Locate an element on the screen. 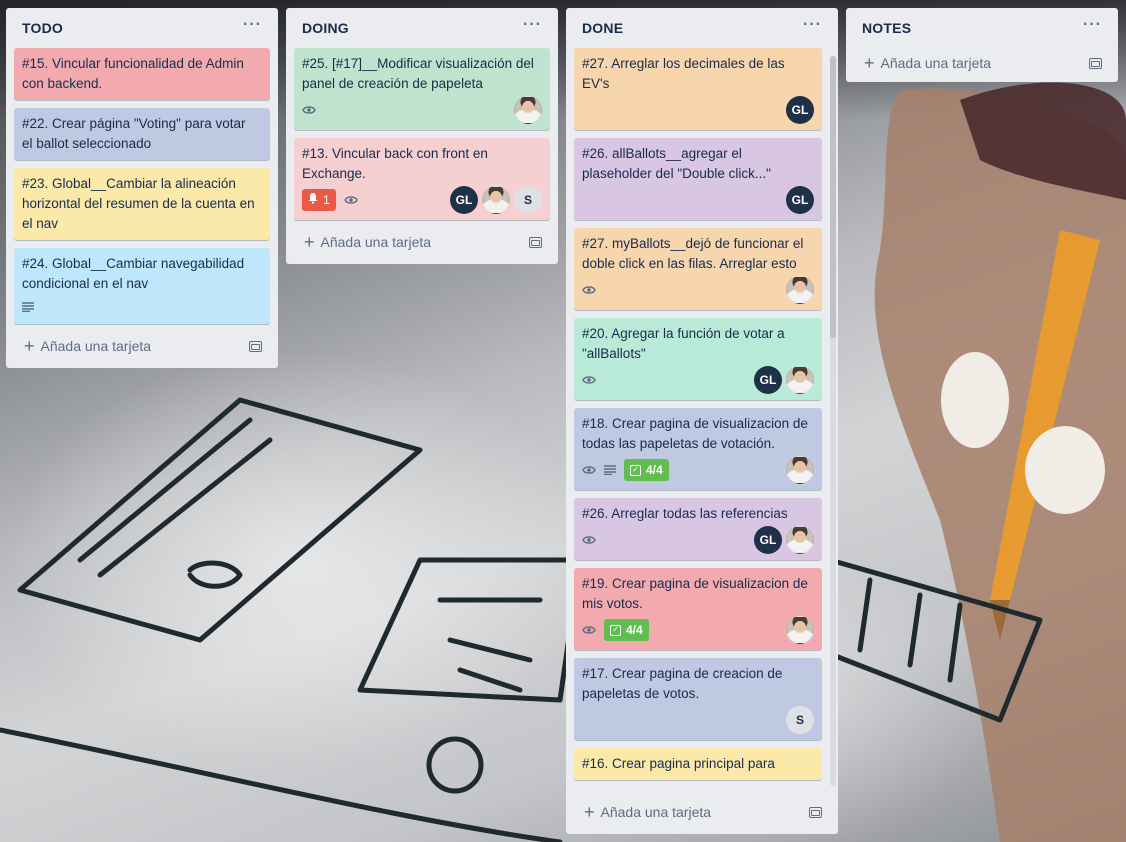 The height and width of the screenshot is (842, 1126). card: #16. Crear pagina principal para is located at coordinates (698, 764).